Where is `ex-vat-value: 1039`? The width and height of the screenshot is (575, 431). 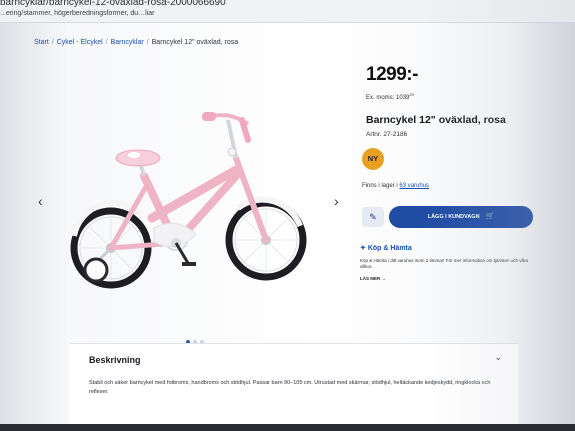
ex-vat-value: 1039 is located at coordinates (403, 98).